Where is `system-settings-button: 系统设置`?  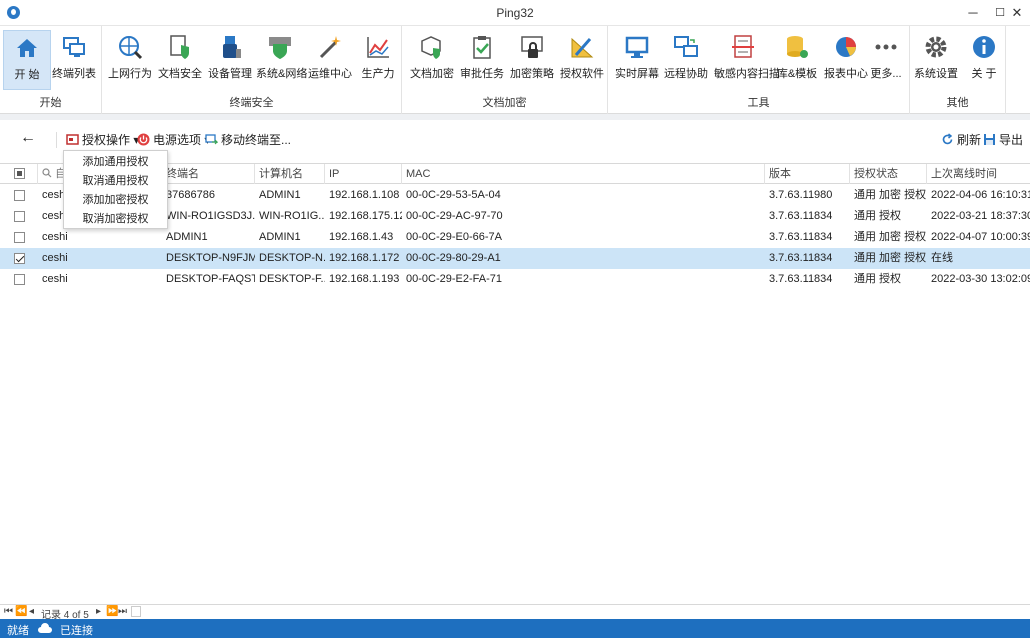
system-settings-button: 系统设置 is located at coordinates (936, 60).